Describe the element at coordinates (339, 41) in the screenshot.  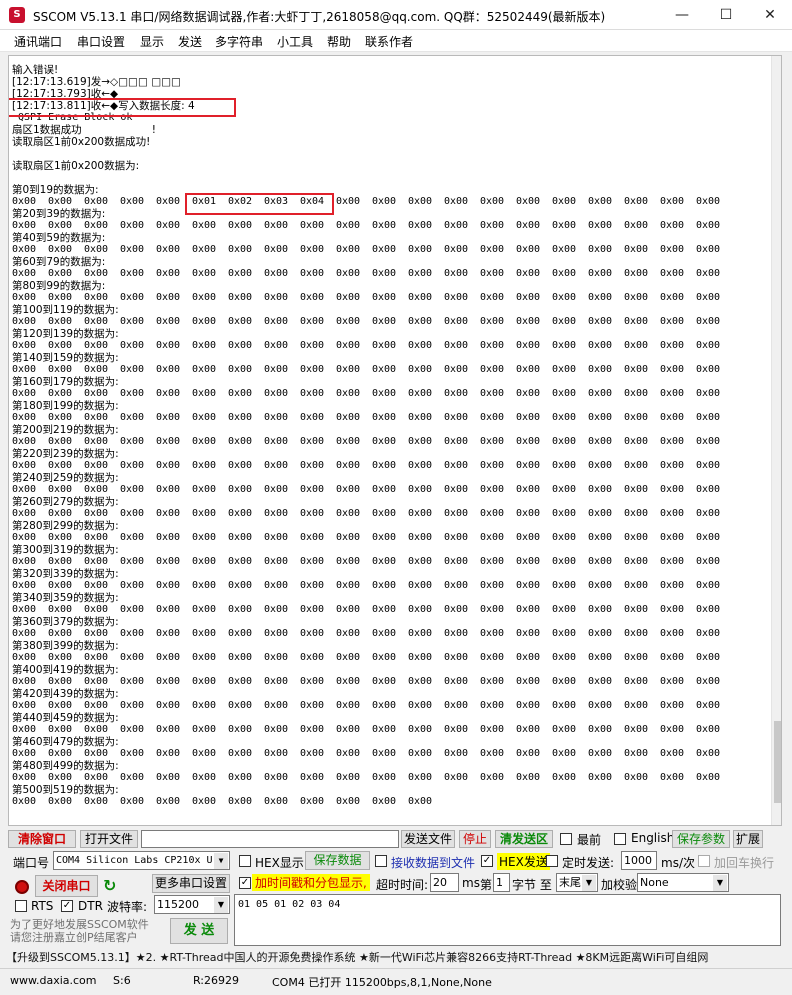
I see `menu-help: 帮助` at that location.